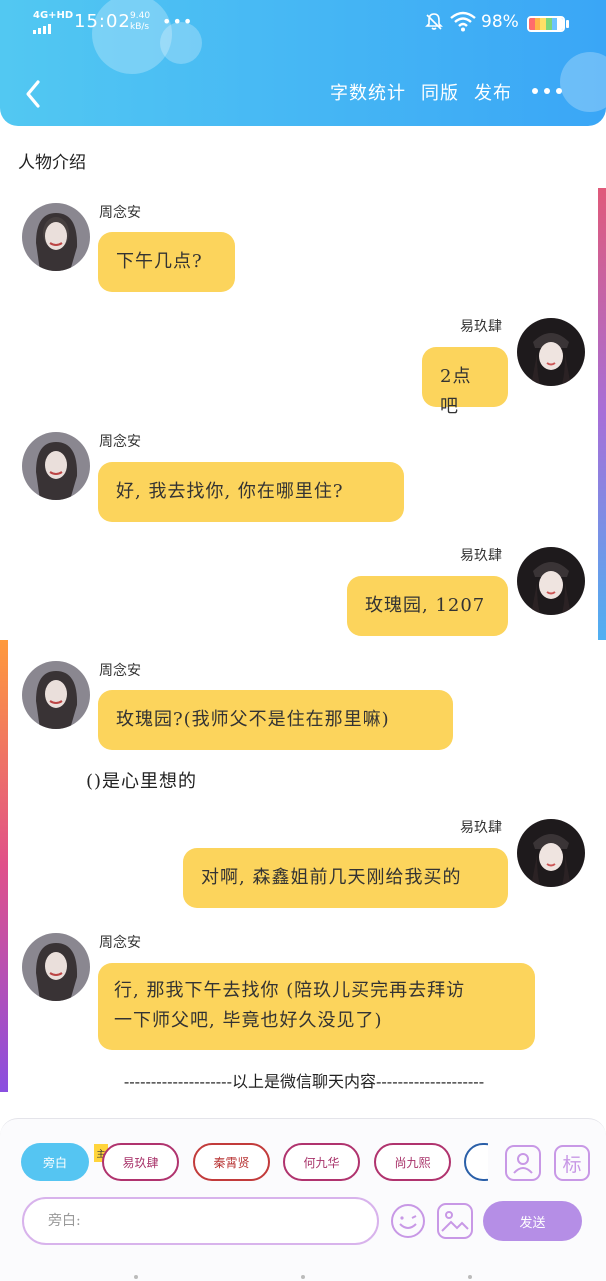 The width and height of the screenshot is (606, 1281). I want to click on status-bar: 4G+HD 15:02 9.40 kB/s ••• 98%, so click(303, 23).